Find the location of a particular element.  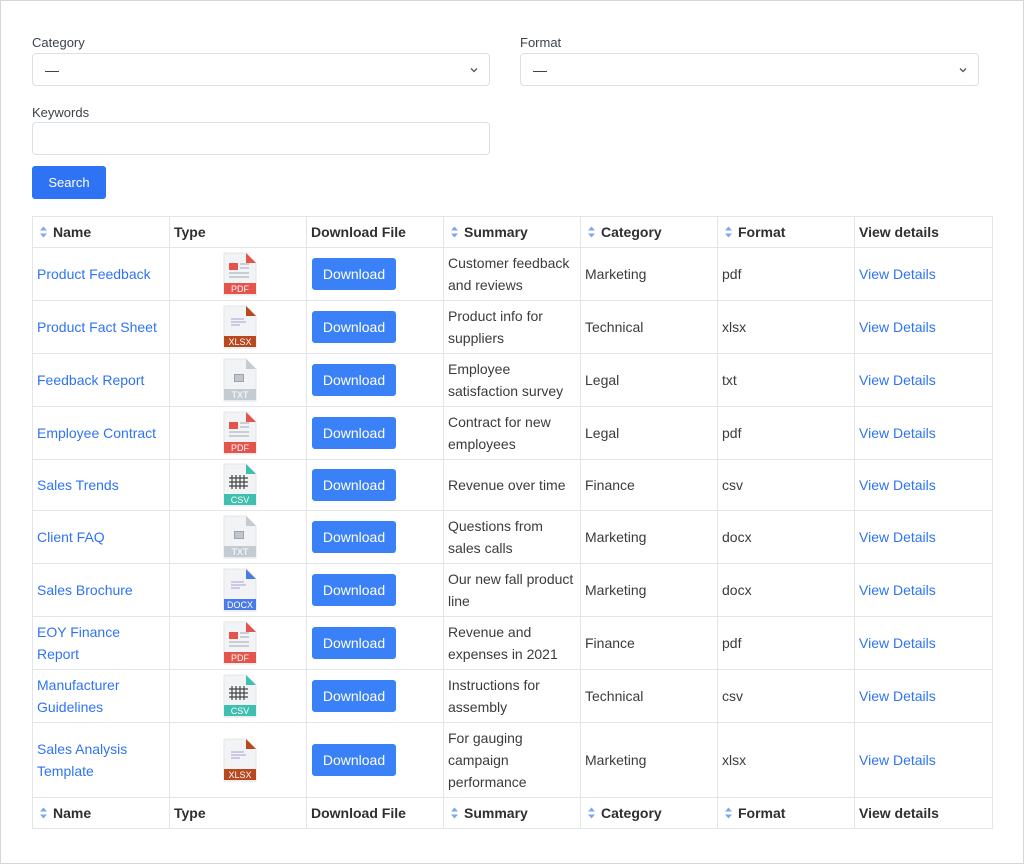

svg-text: XLSX is located at coordinates (239, 775).